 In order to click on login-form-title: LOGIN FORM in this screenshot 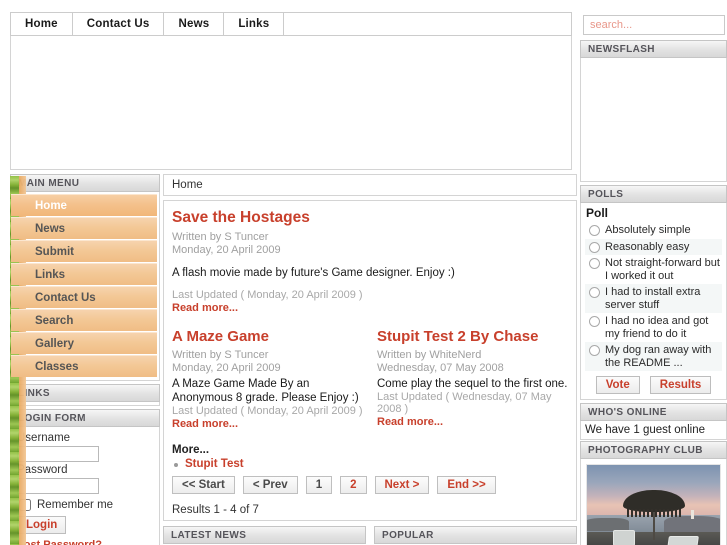, I will do `click(85, 418)`.